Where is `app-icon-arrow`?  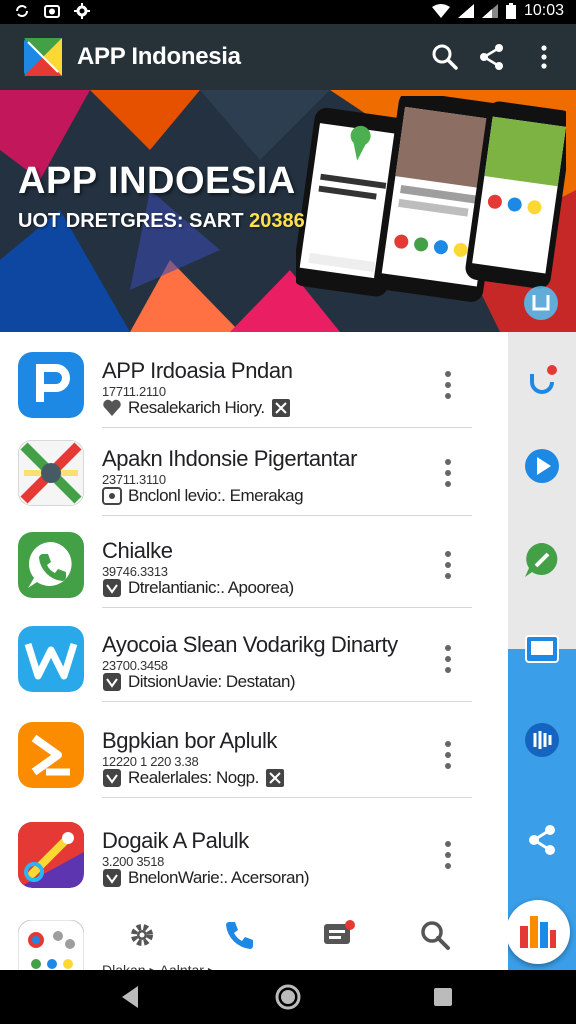 app-icon-arrow is located at coordinates (51, 755).